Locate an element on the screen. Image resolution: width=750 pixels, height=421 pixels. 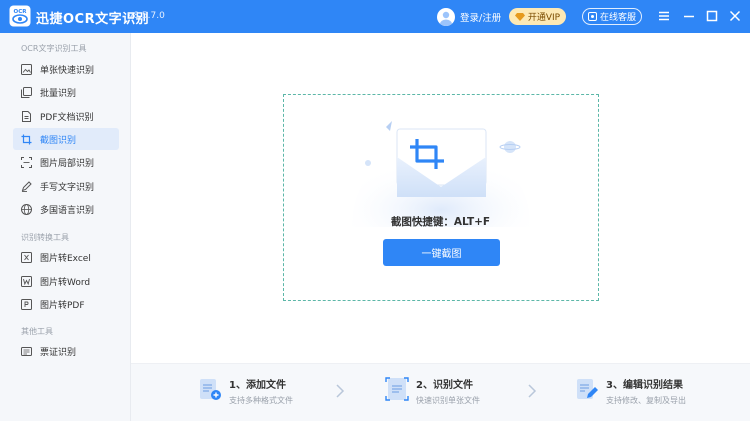
step-edit-result: 3、编辑识别结果 支持修改、复制及导出 is located at coordinates (630, 391).